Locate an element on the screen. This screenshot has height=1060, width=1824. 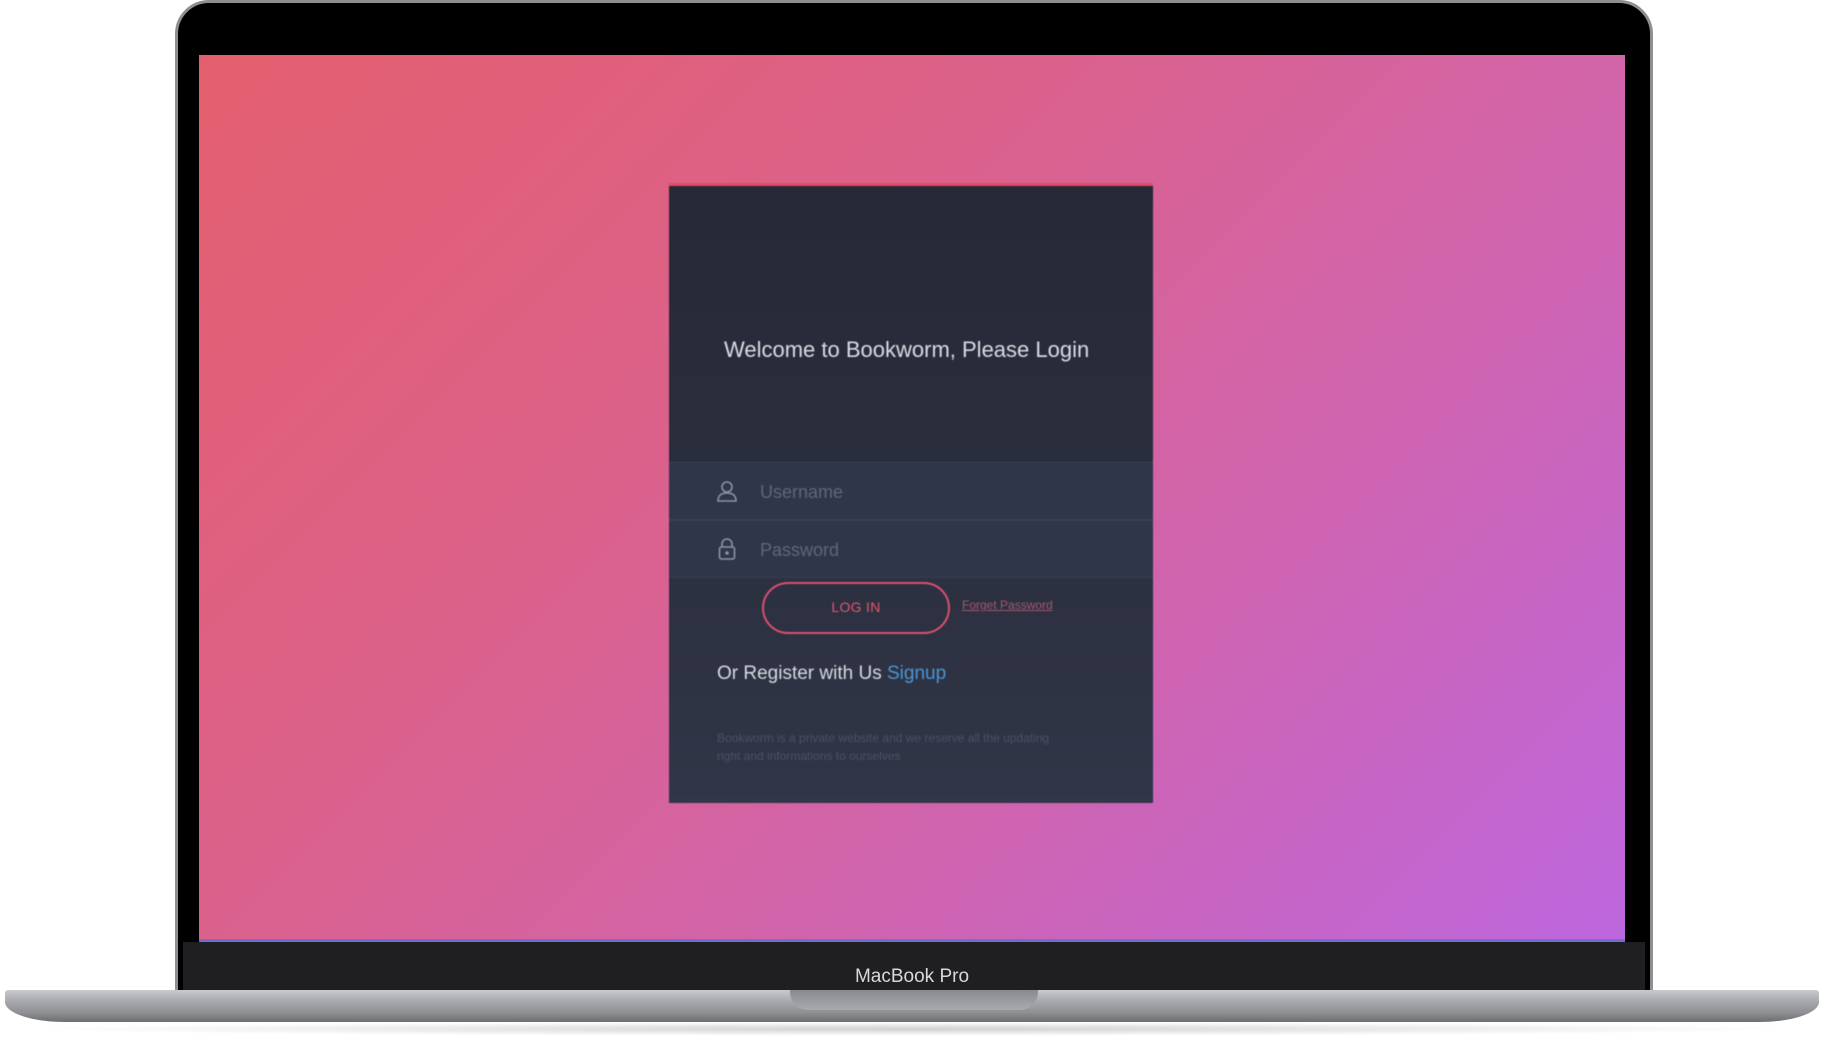
register-prompt: Or Register with Us Signup is located at coordinates (831, 674).